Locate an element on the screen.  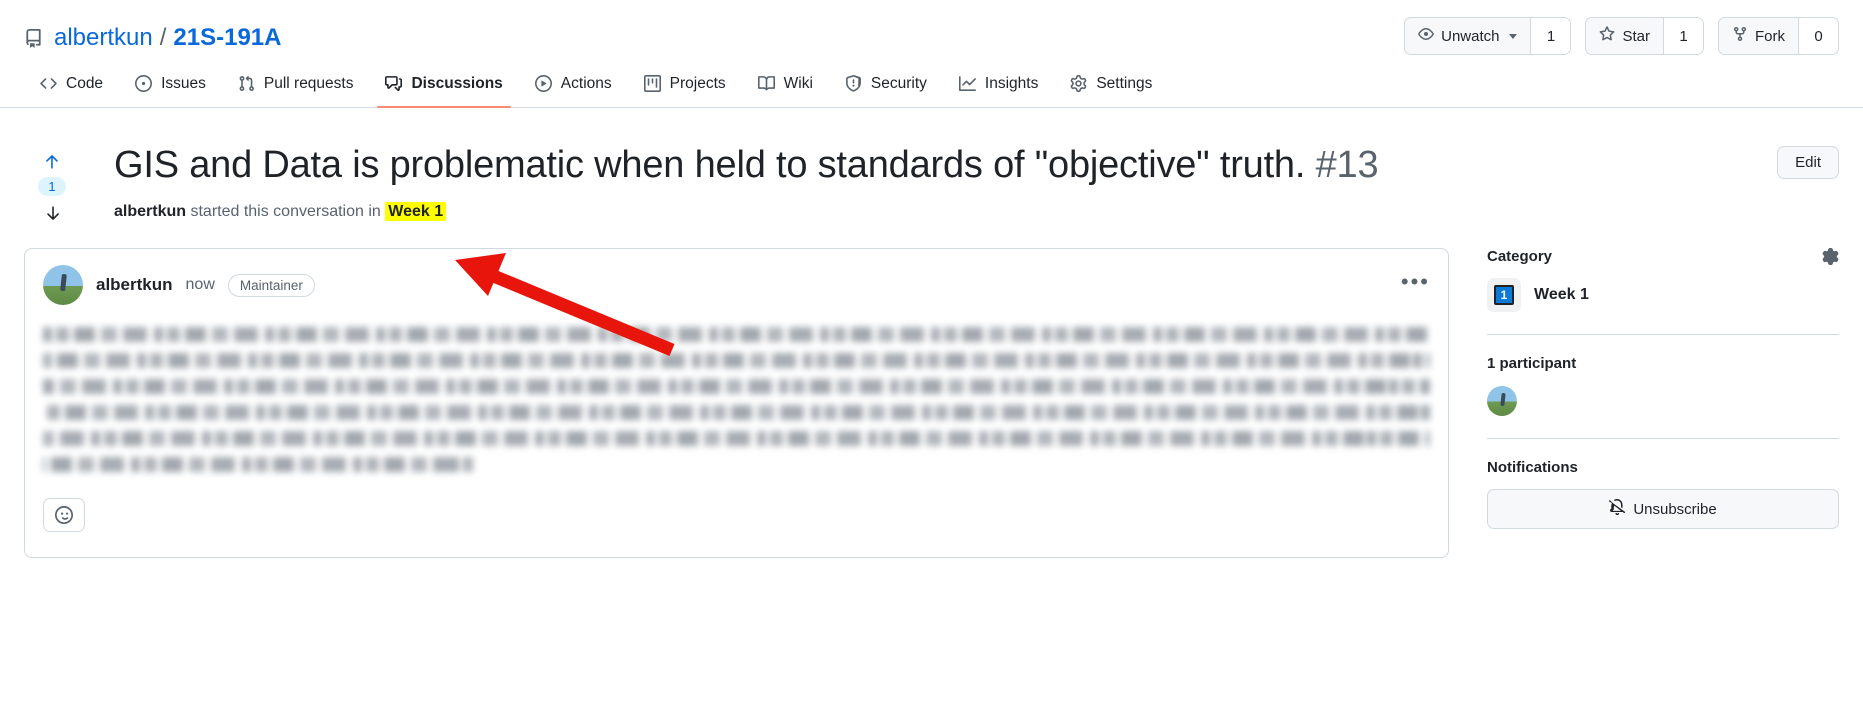
discussion-number: #13 is located at coordinates (1347, 165).